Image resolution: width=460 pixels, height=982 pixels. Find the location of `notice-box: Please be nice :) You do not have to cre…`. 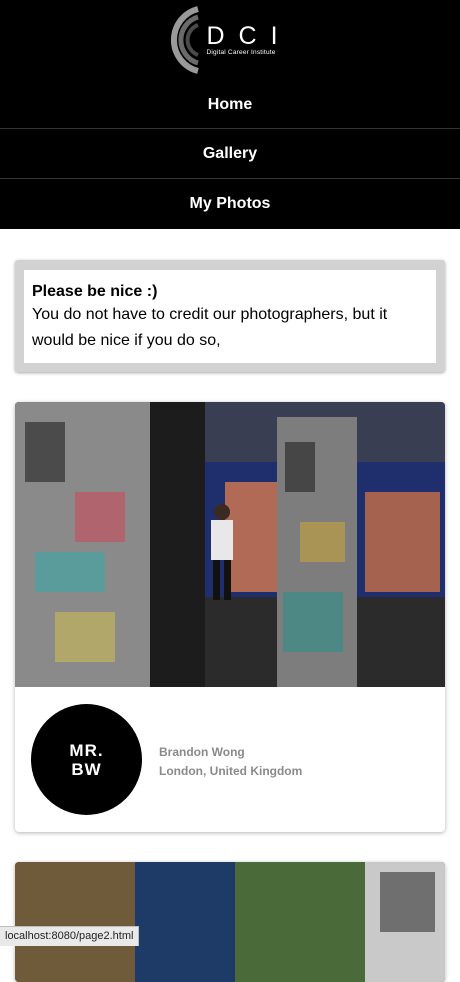

notice-box: Please be nice :) You do not have to cre… is located at coordinates (230, 316).